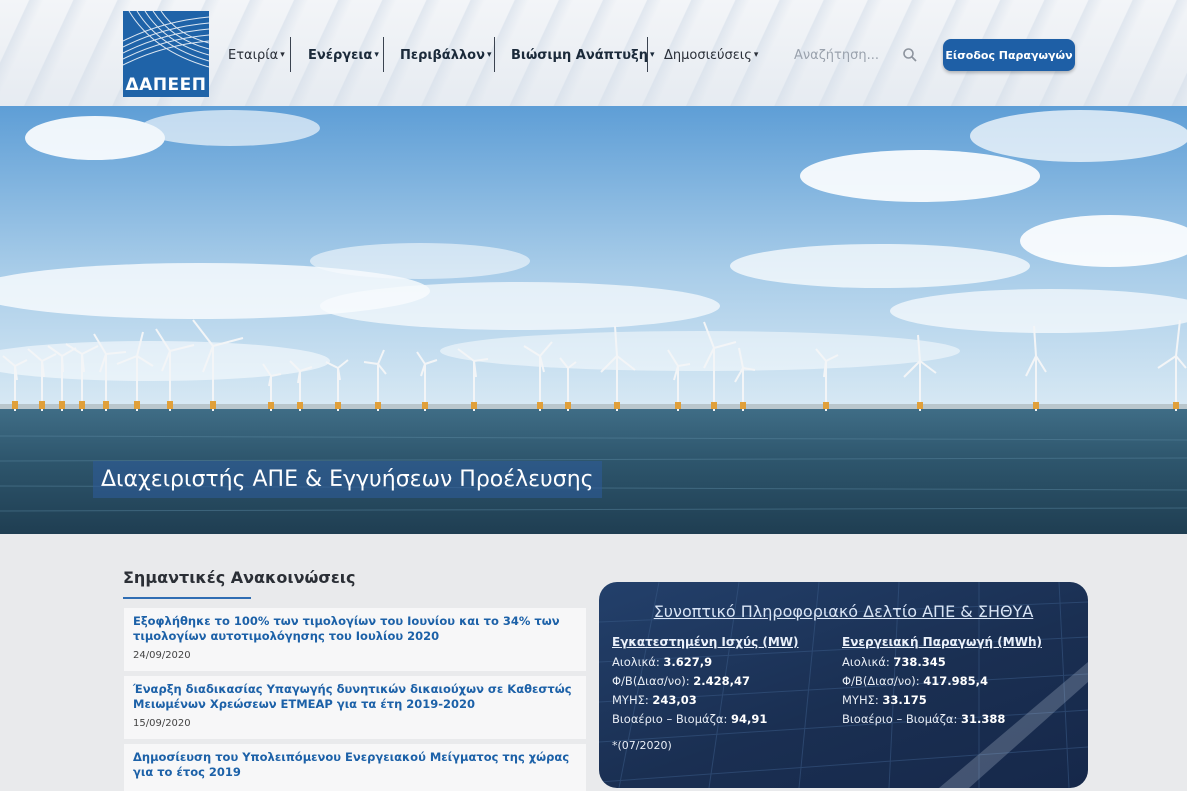 The image size is (1187, 791). Describe the element at coordinates (722, 681) in the screenshot. I see `row-value: 2.428,47` at that location.